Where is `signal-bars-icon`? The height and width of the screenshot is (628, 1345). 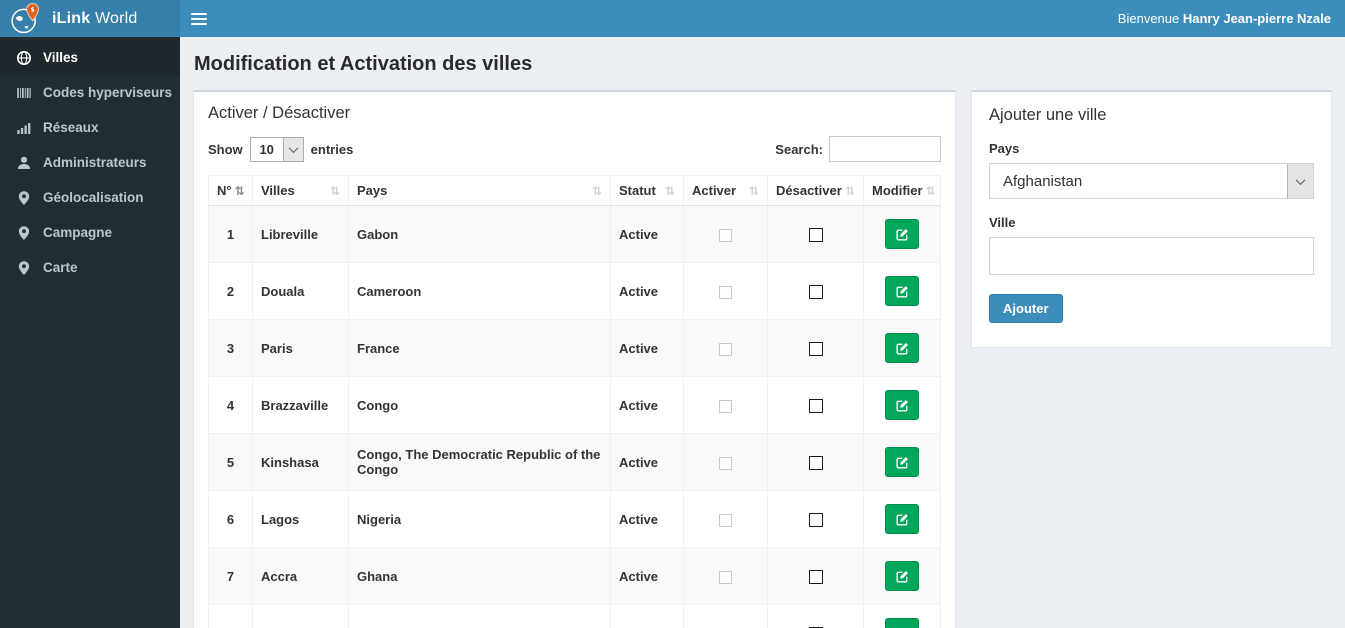 signal-bars-icon is located at coordinates (24, 128).